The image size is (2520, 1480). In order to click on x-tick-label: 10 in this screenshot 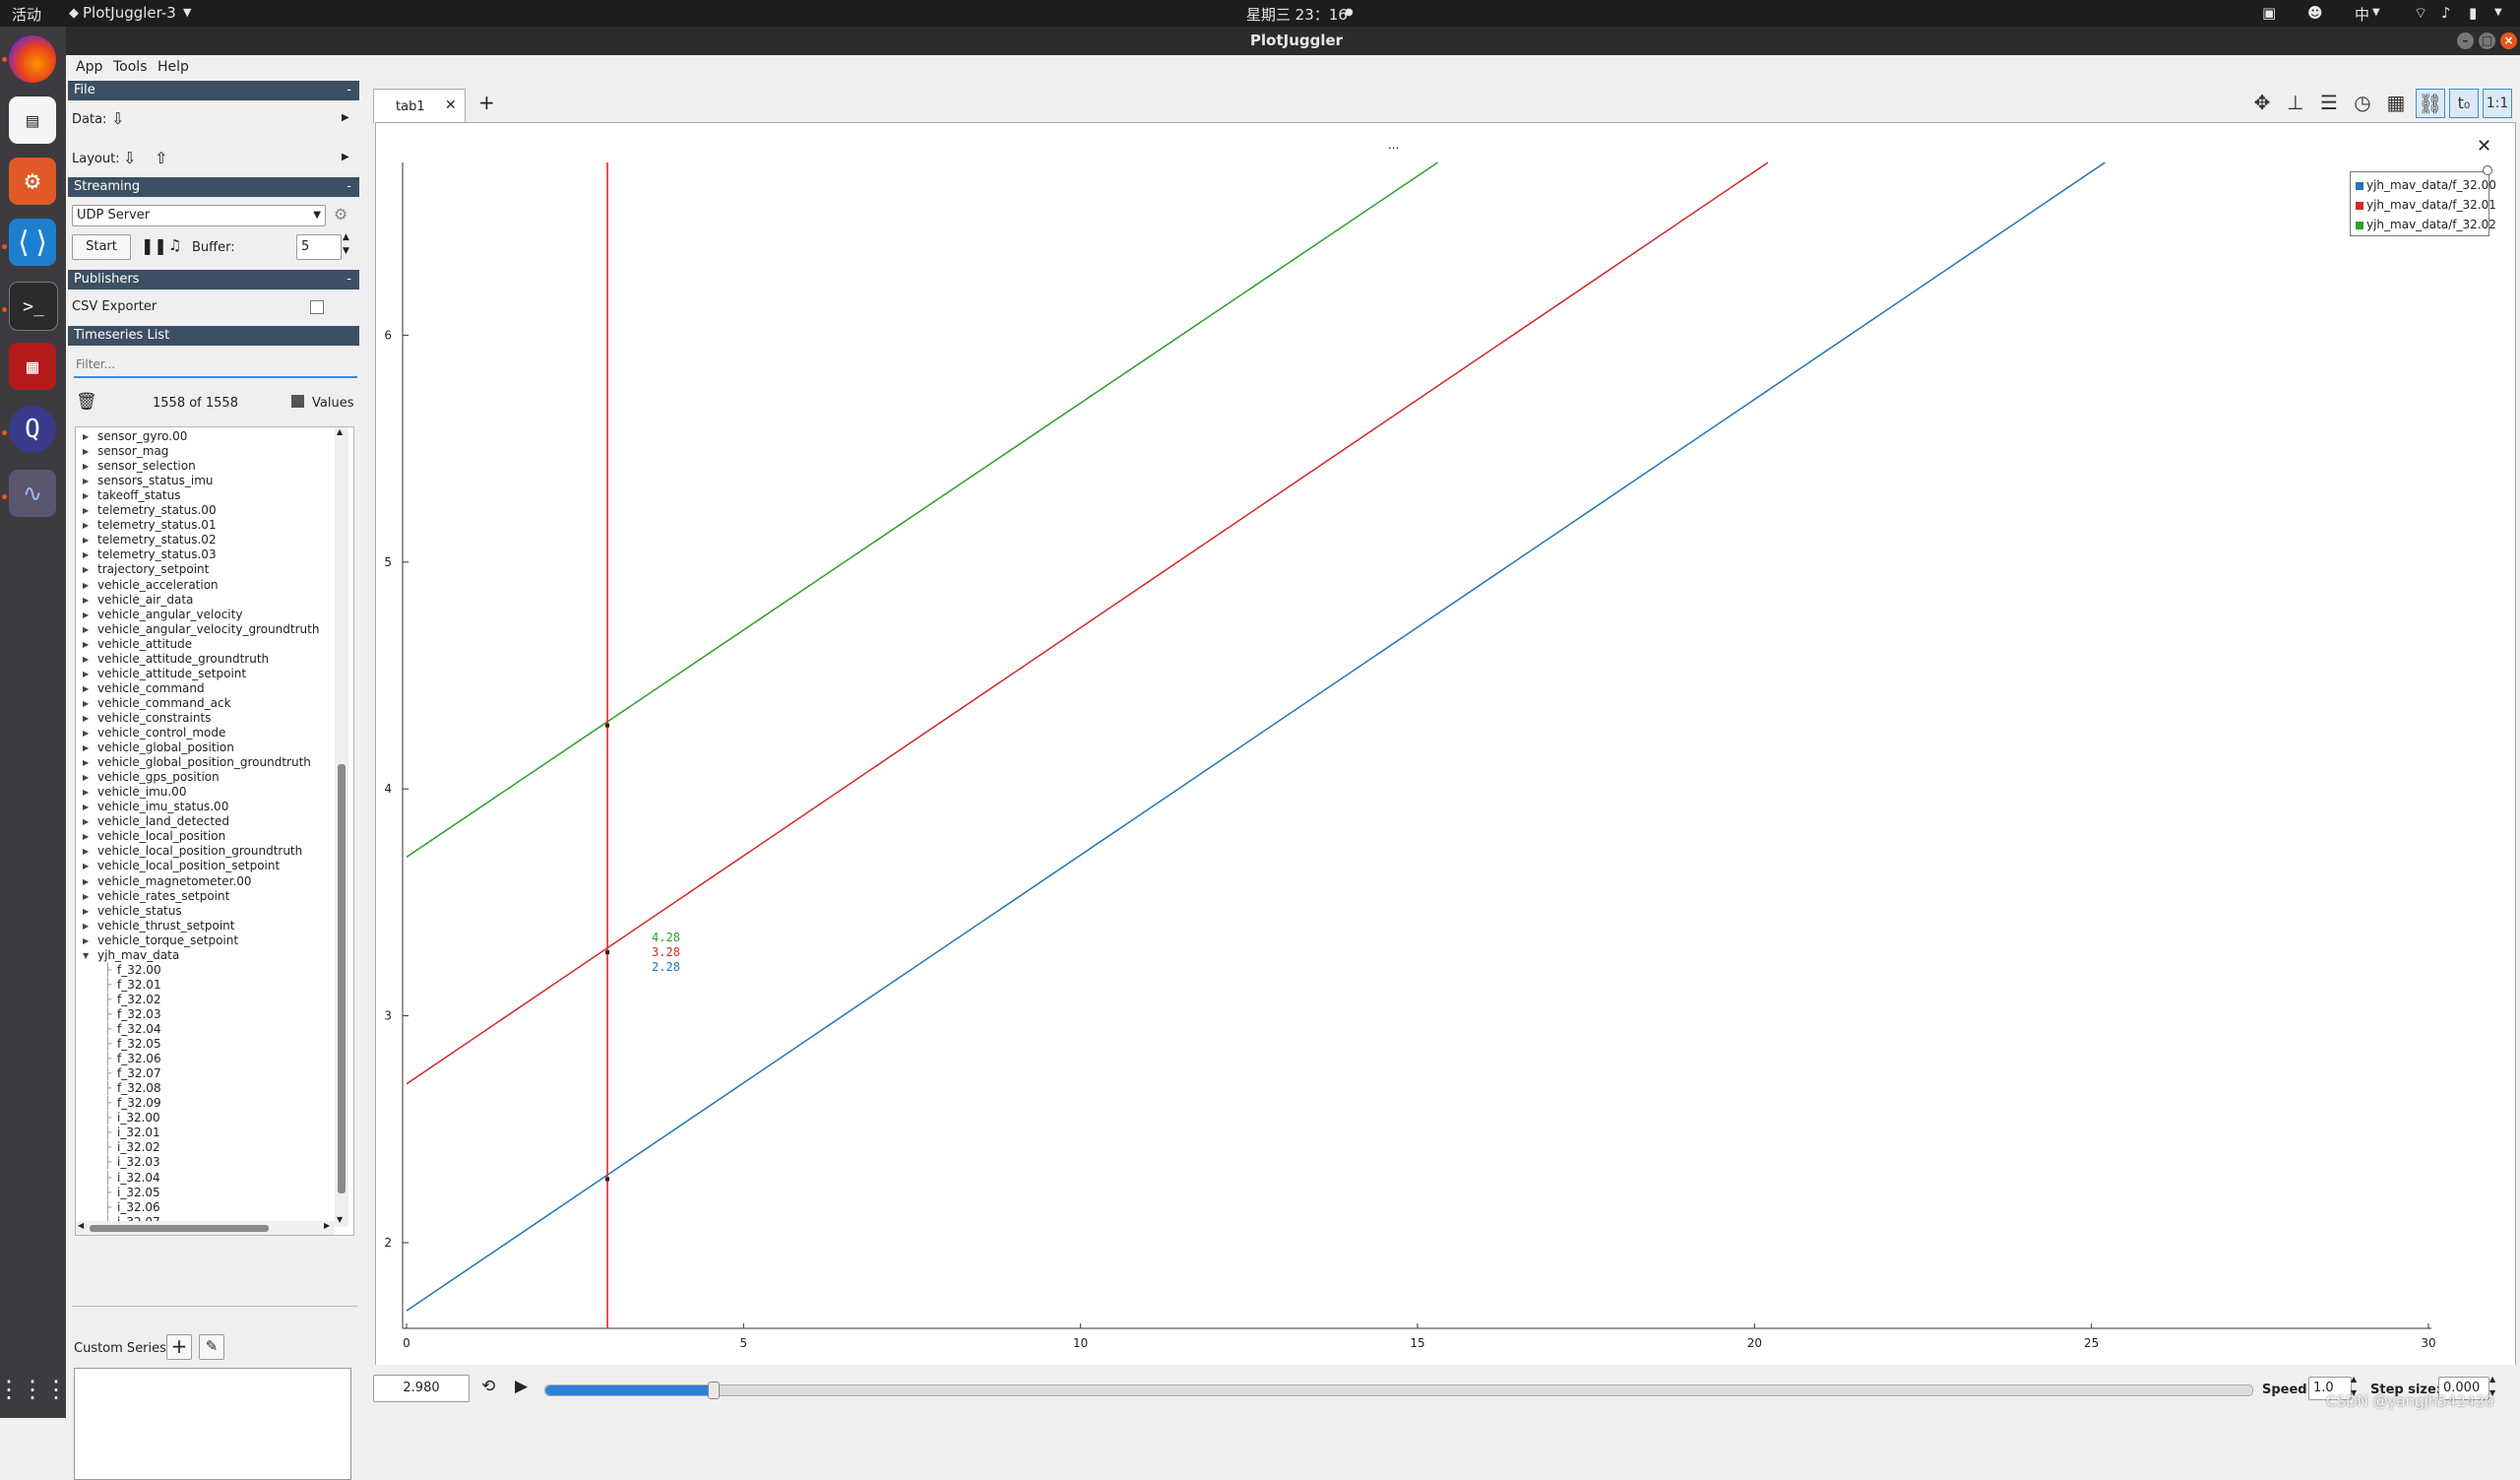, I will do `click(1080, 1343)`.